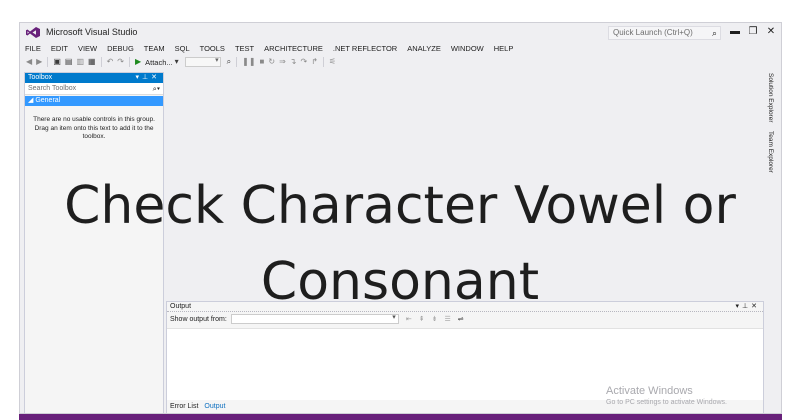 The image size is (800, 420). I want to click on step-over-icon: ↷, so click(304, 62).